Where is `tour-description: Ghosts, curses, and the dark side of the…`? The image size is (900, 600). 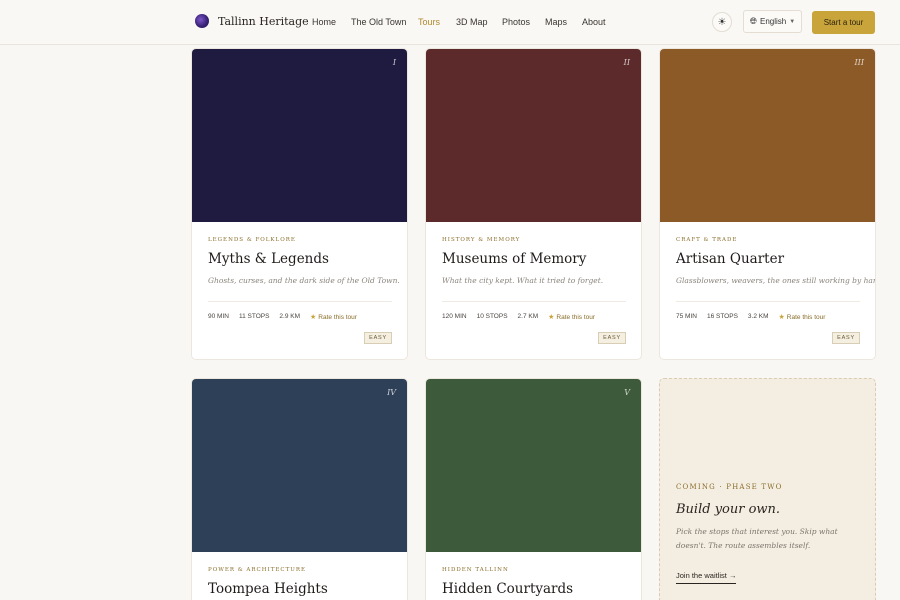
tour-description: Ghosts, curses, and the dark side of the… is located at coordinates (304, 280).